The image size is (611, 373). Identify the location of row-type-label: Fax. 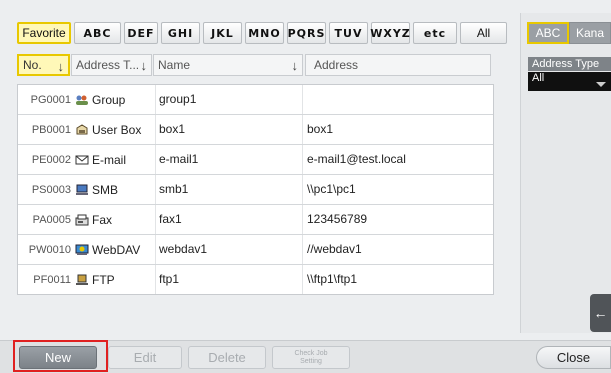
(102, 219).